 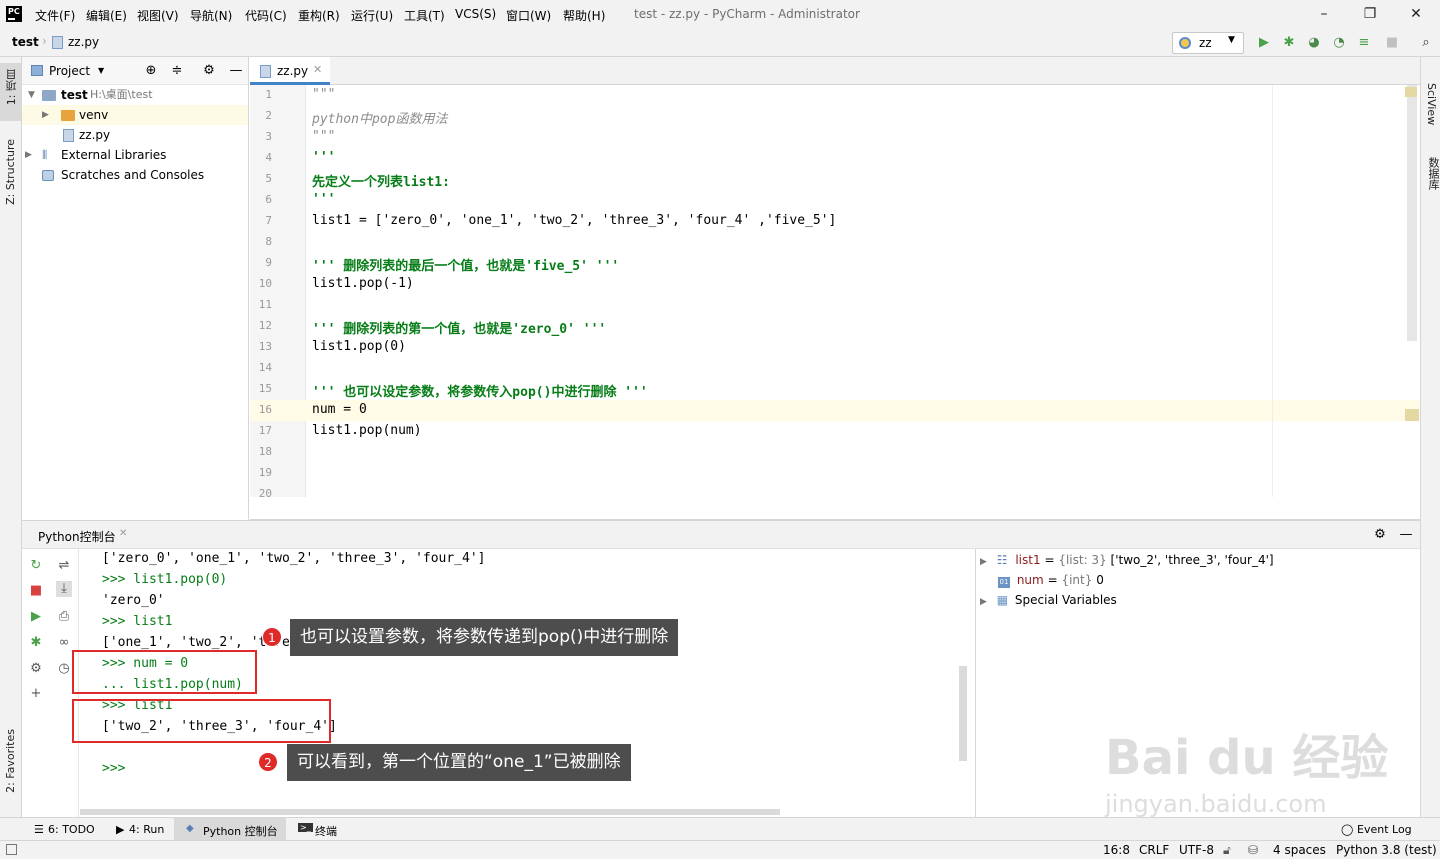 I want to click on breadcrumb-project: test, so click(x=25, y=42).